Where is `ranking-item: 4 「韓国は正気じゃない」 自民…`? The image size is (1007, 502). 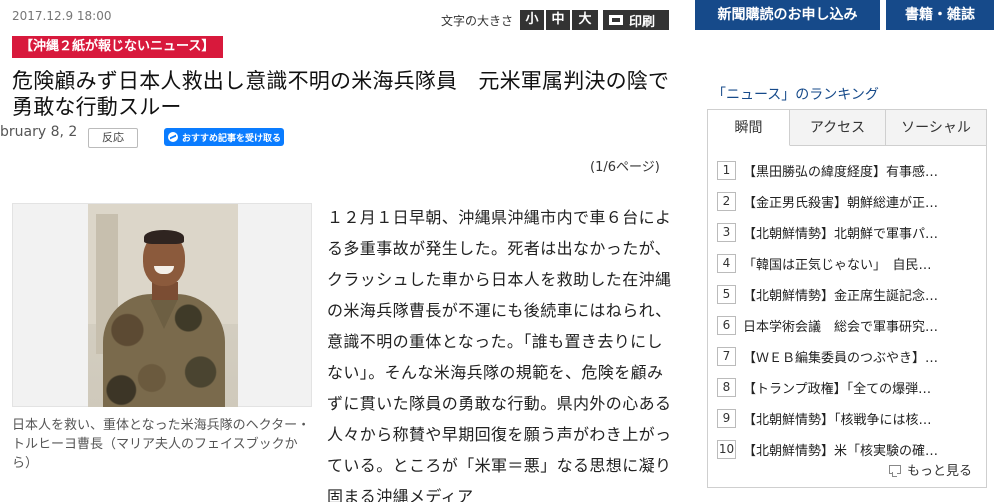 ranking-item: 4 「韓国は正気じゃない」 自民… is located at coordinates (848, 263).